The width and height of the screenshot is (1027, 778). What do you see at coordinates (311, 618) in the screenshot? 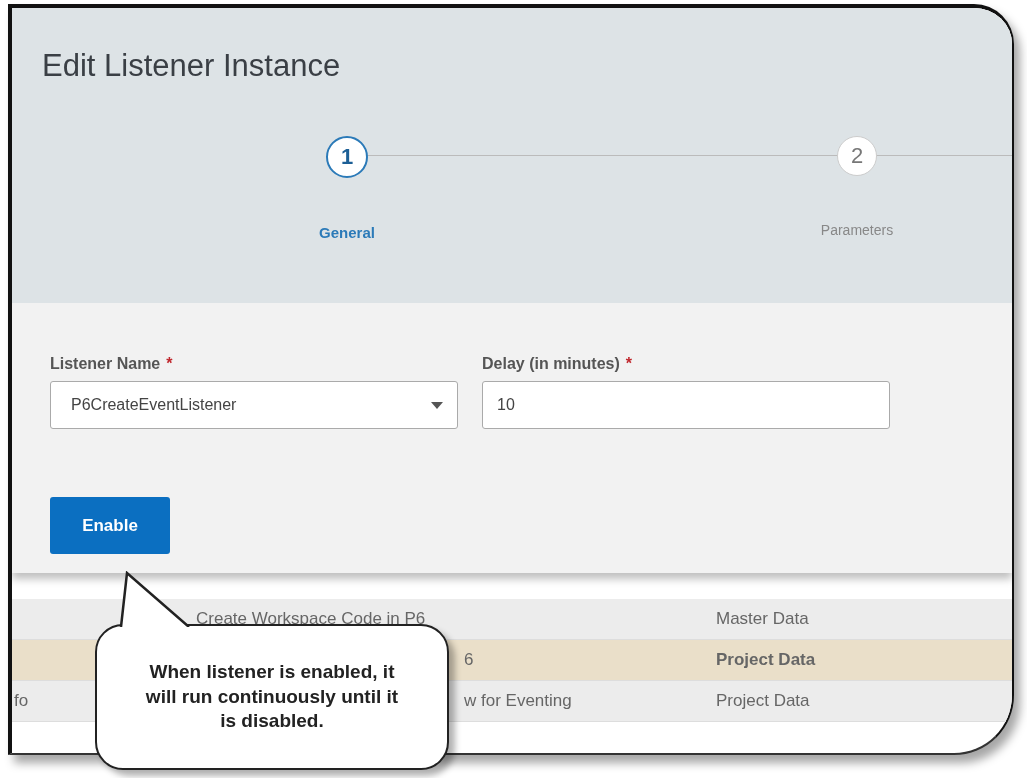
I see `table-cell: Create Workspace Code in P6` at bounding box center [311, 618].